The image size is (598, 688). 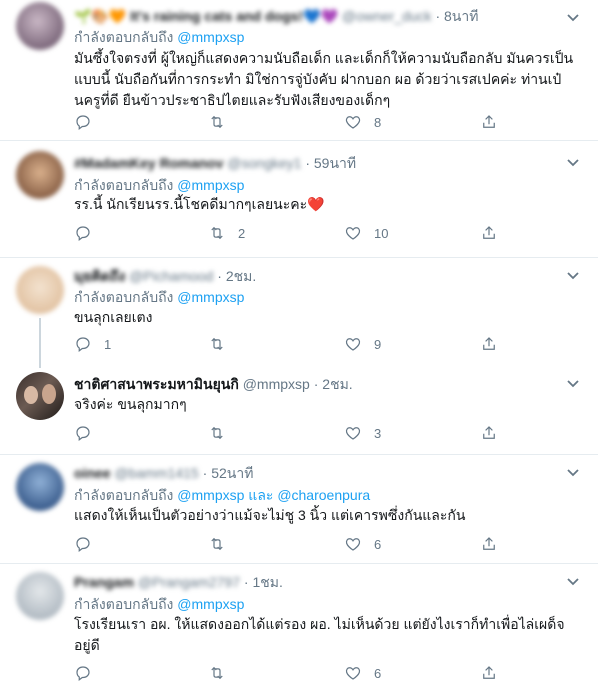 What do you see at coordinates (189, 582) in the screenshot?
I see `handle: @Prangam2797` at bounding box center [189, 582].